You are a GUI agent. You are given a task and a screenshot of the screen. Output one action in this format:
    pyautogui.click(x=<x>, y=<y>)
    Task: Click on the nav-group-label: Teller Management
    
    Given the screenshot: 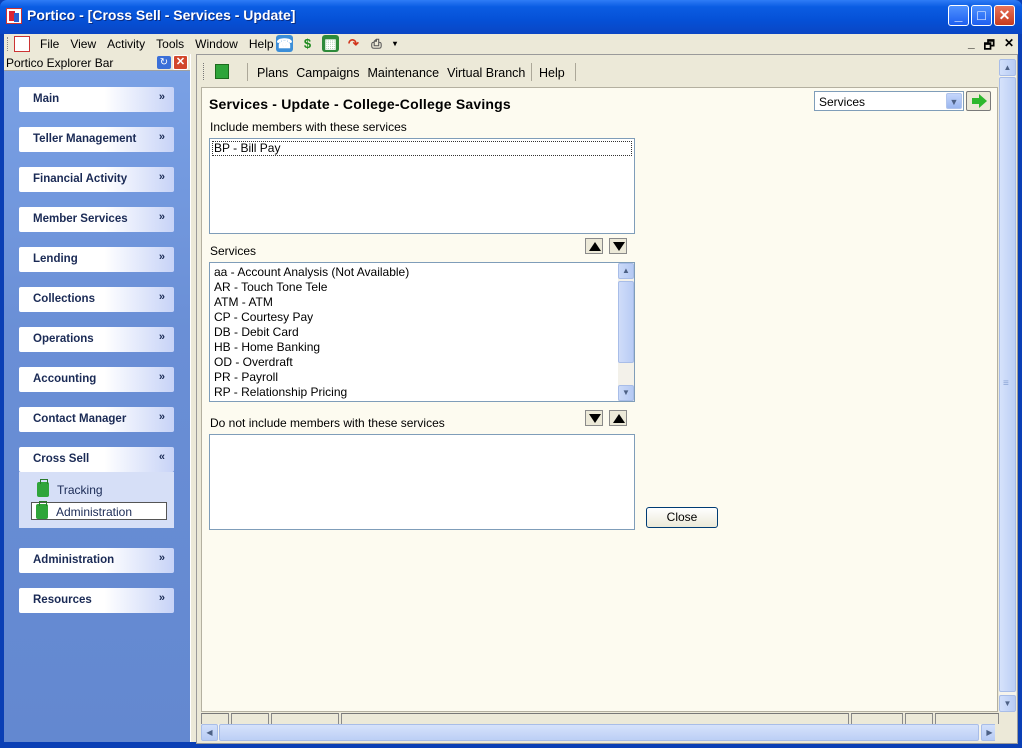 What is the action you would take?
    pyautogui.click(x=85, y=139)
    